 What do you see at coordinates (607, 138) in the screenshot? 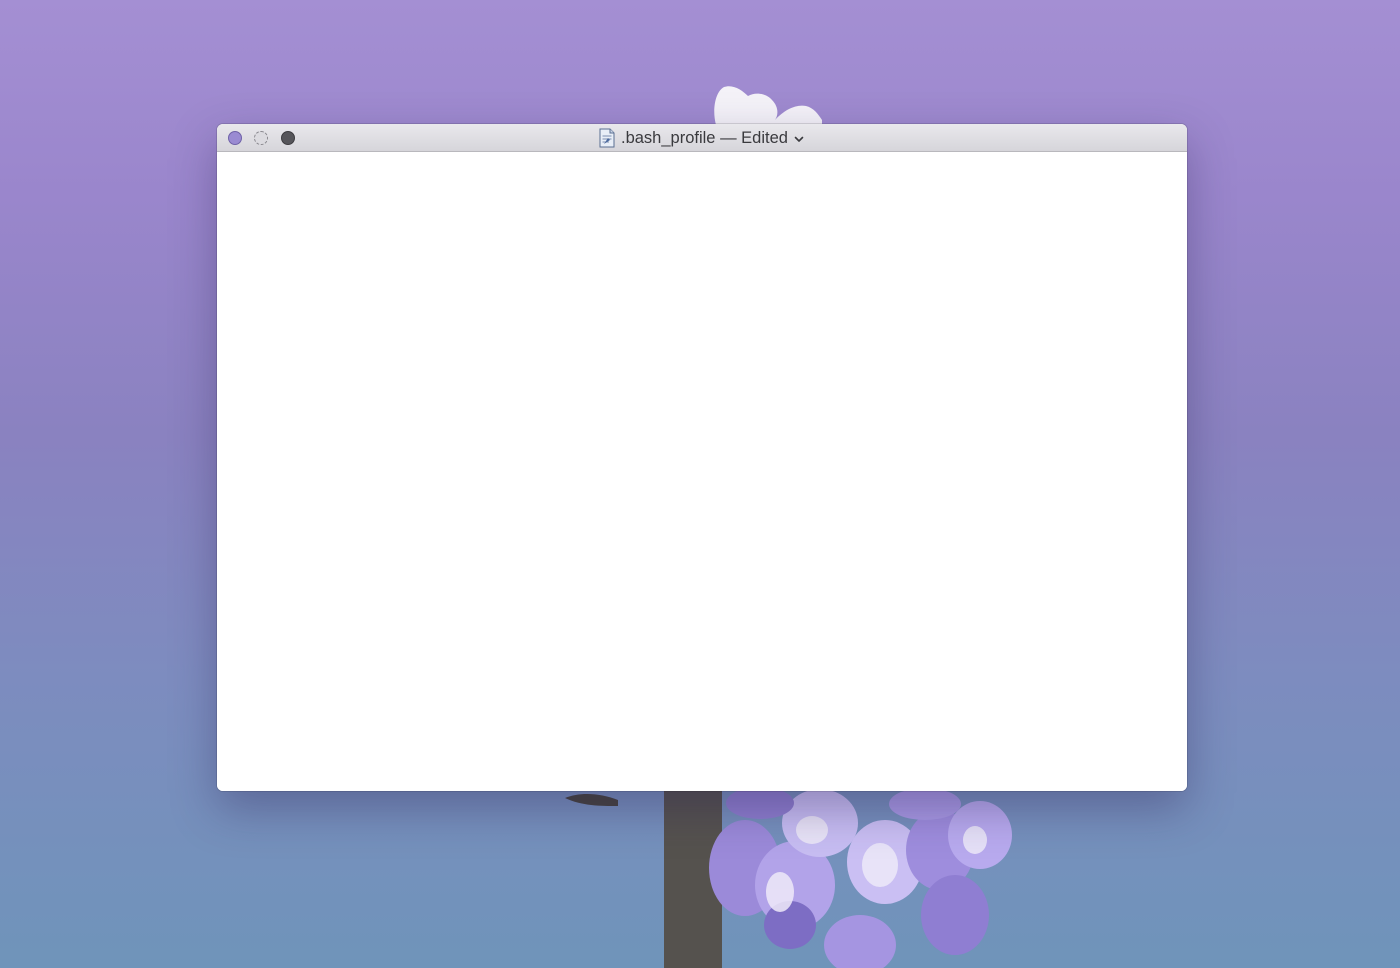
I see `text-document-icon` at bounding box center [607, 138].